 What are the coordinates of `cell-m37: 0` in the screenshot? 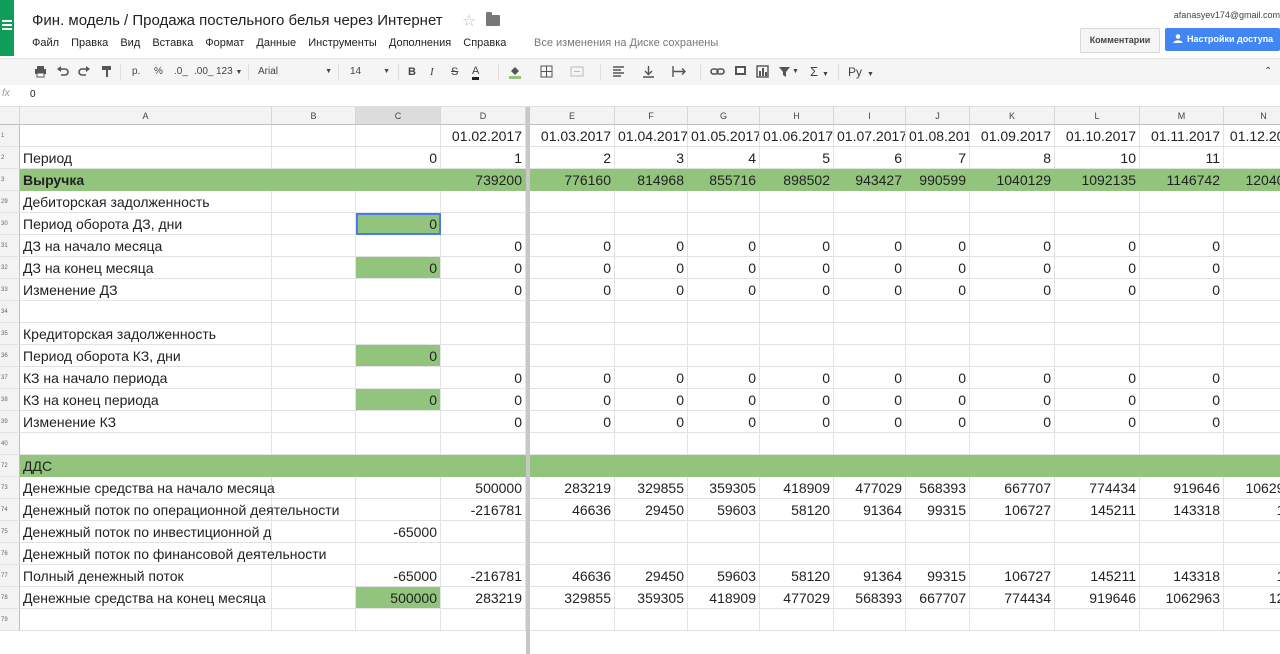 It's located at (1182, 378).